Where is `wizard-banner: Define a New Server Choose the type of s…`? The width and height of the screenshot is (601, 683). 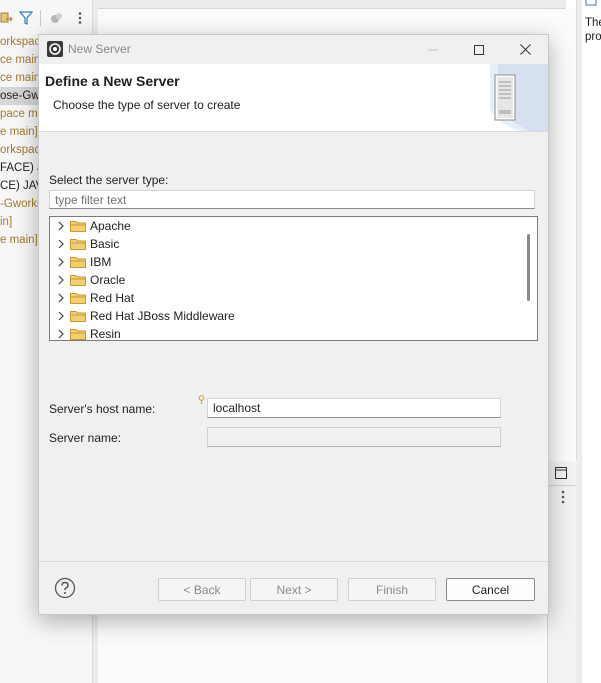 wizard-banner: Define a New Server Choose the type of s… is located at coordinates (293, 98).